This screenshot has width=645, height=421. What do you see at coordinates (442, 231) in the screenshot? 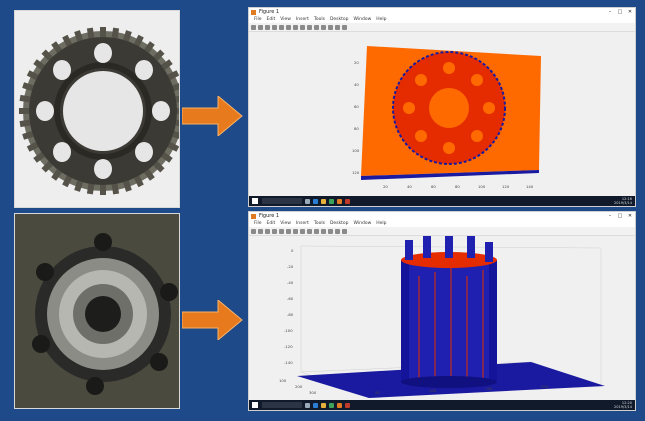
I see `toolbar` at bounding box center [442, 231].